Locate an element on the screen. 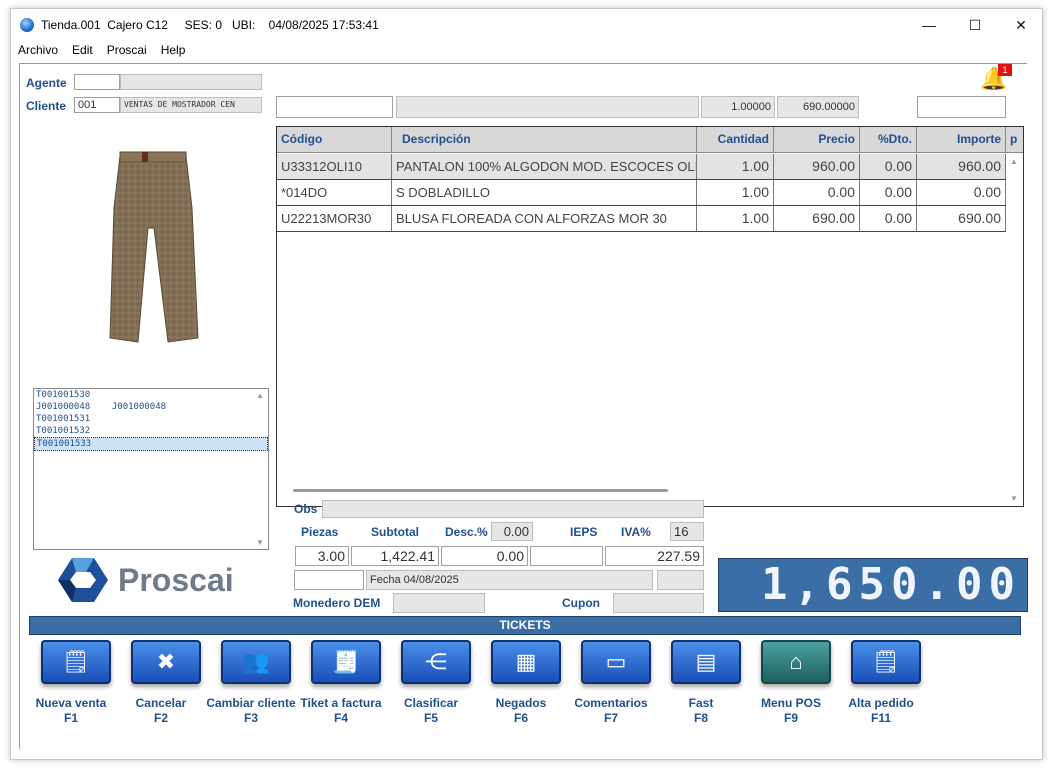 The width and height of the screenshot is (1056, 772). cell-importe: 0.00 is located at coordinates (961, 192).